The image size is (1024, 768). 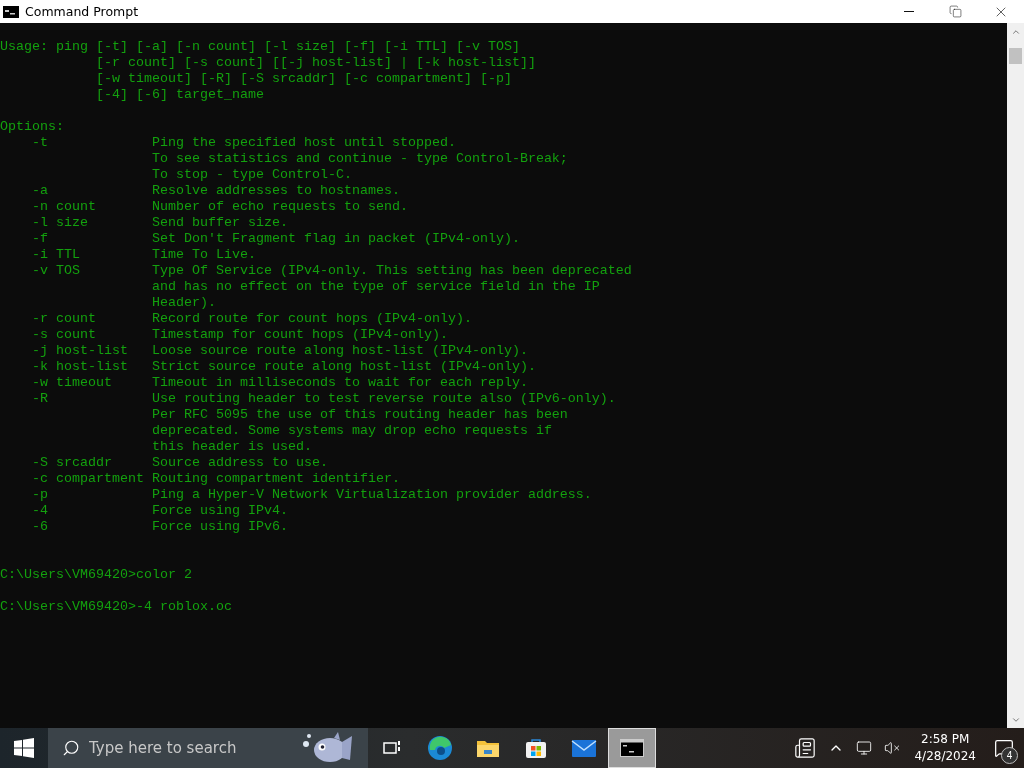 I want to click on mail-icon, so click(x=584, y=748).